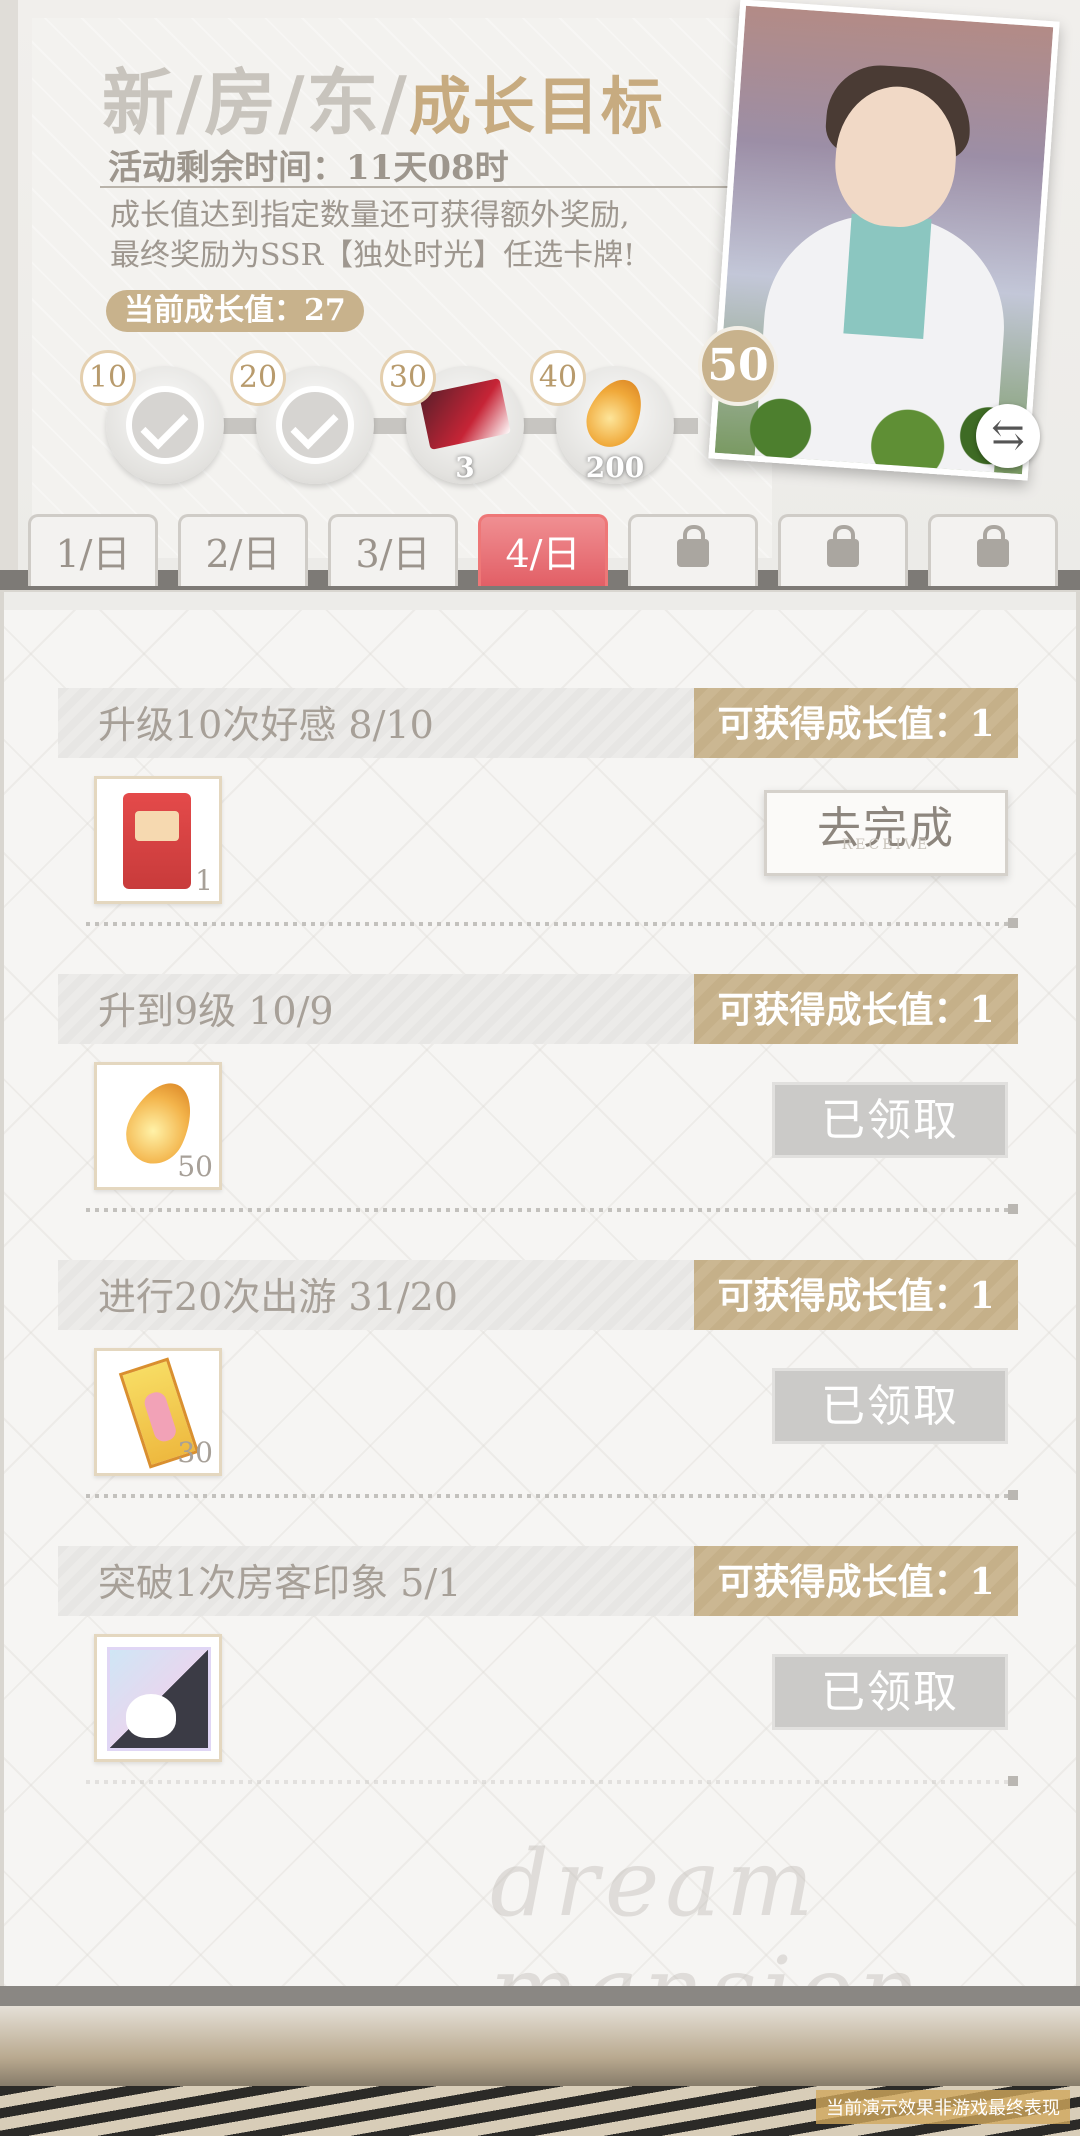  What do you see at coordinates (255, 102) in the screenshot?
I see `title-main: 新/房/东/` at bounding box center [255, 102].